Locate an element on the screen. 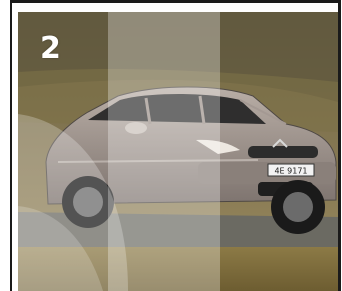  frame-border-top is located at coordinates (175, 1).